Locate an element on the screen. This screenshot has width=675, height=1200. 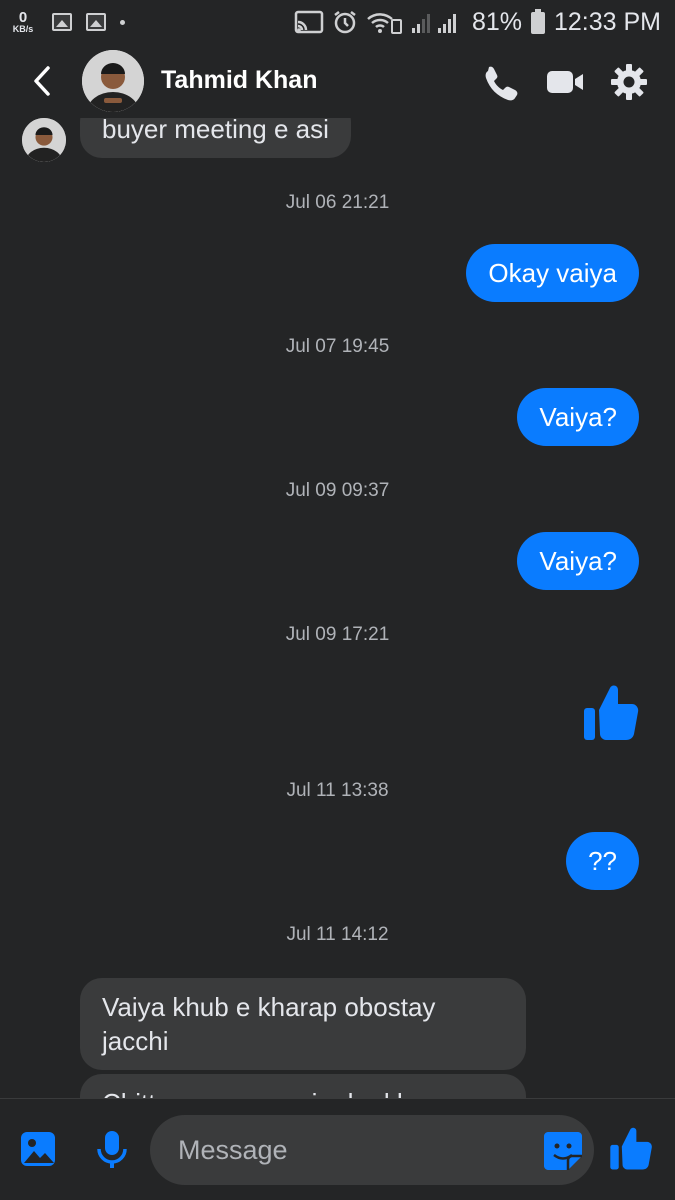
timestamp: Jul 06 21:21 is located at coordinates (337, 202).